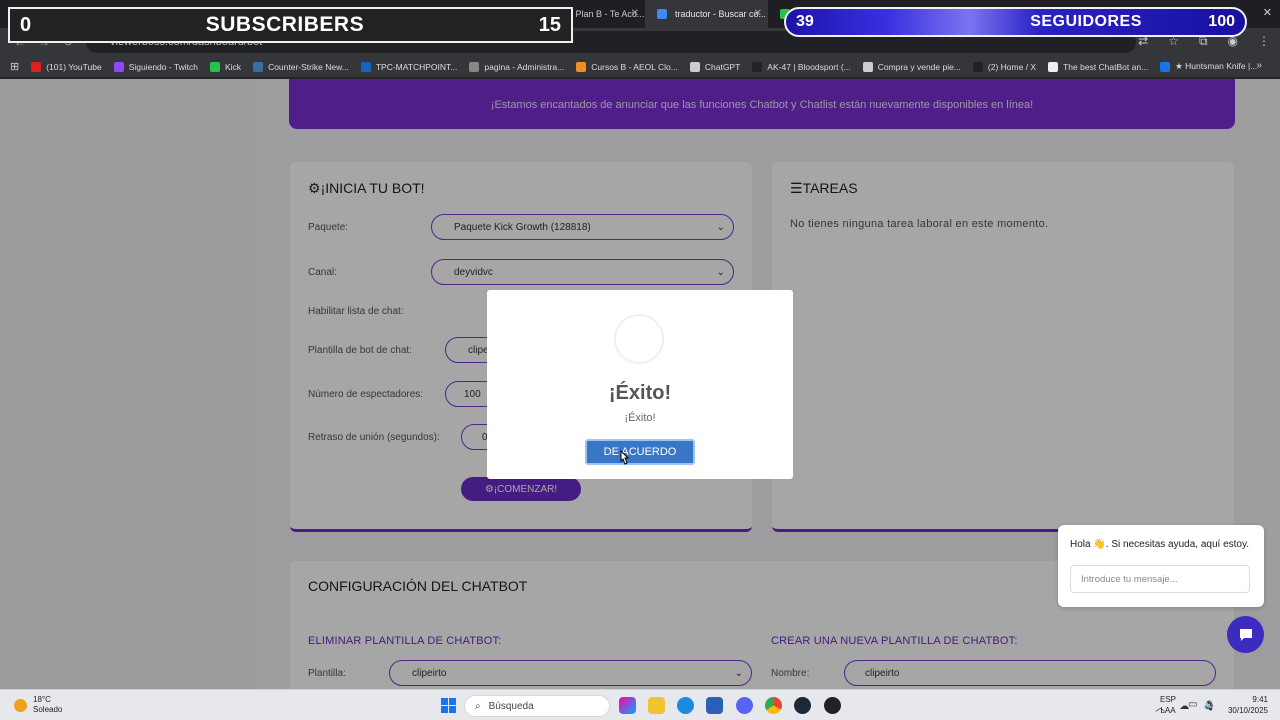  I want to click on success-modal: ¡Éxito! ¡Éxito! DE ACUERDO, so click(640, 384).